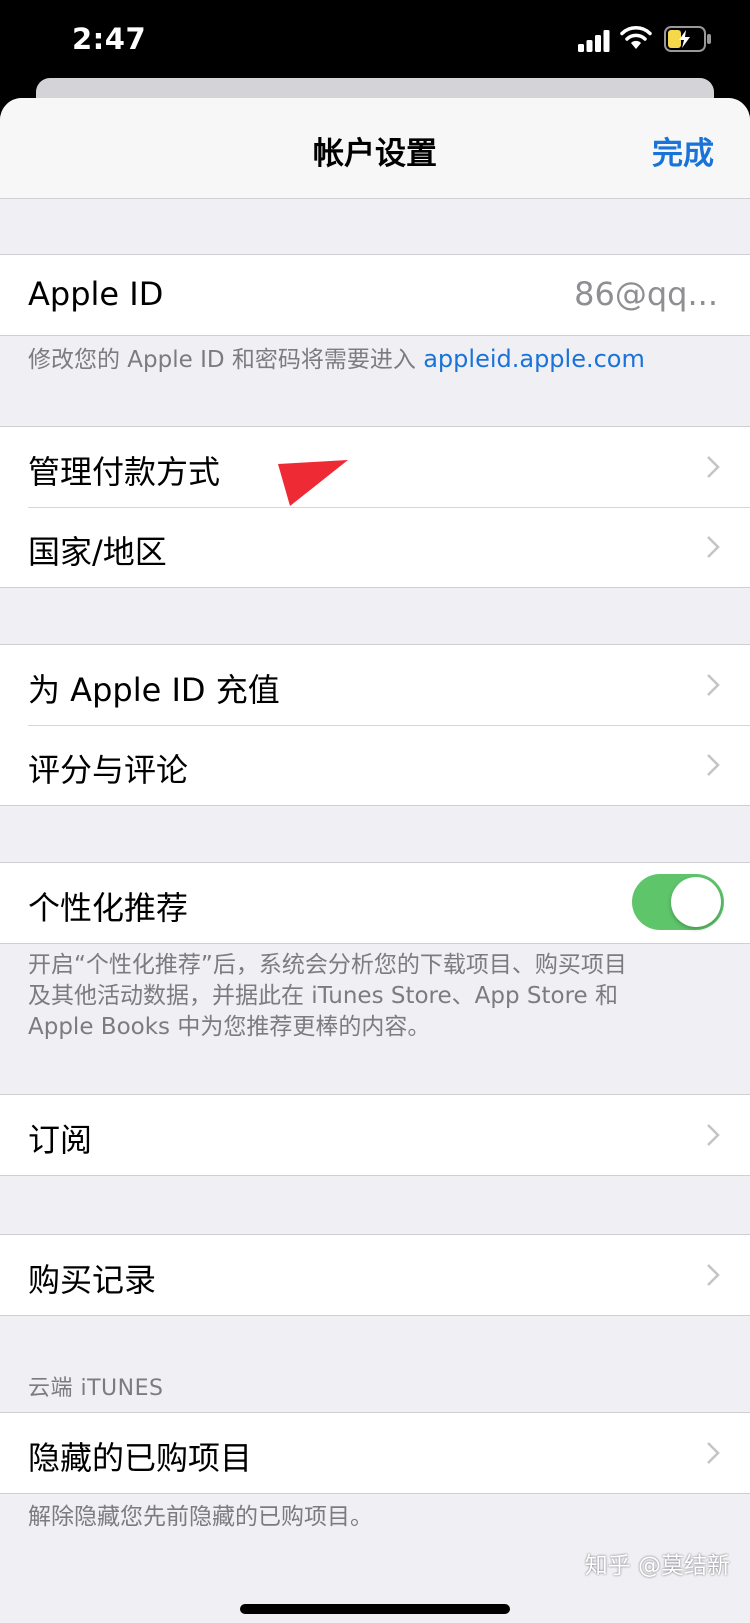 This screenshot has height=1623, width=750. What do you see at coordinates (375, 765) in the screenshot?
I see `ratings-row: 评分与评论` at bounding box center [375, 765].